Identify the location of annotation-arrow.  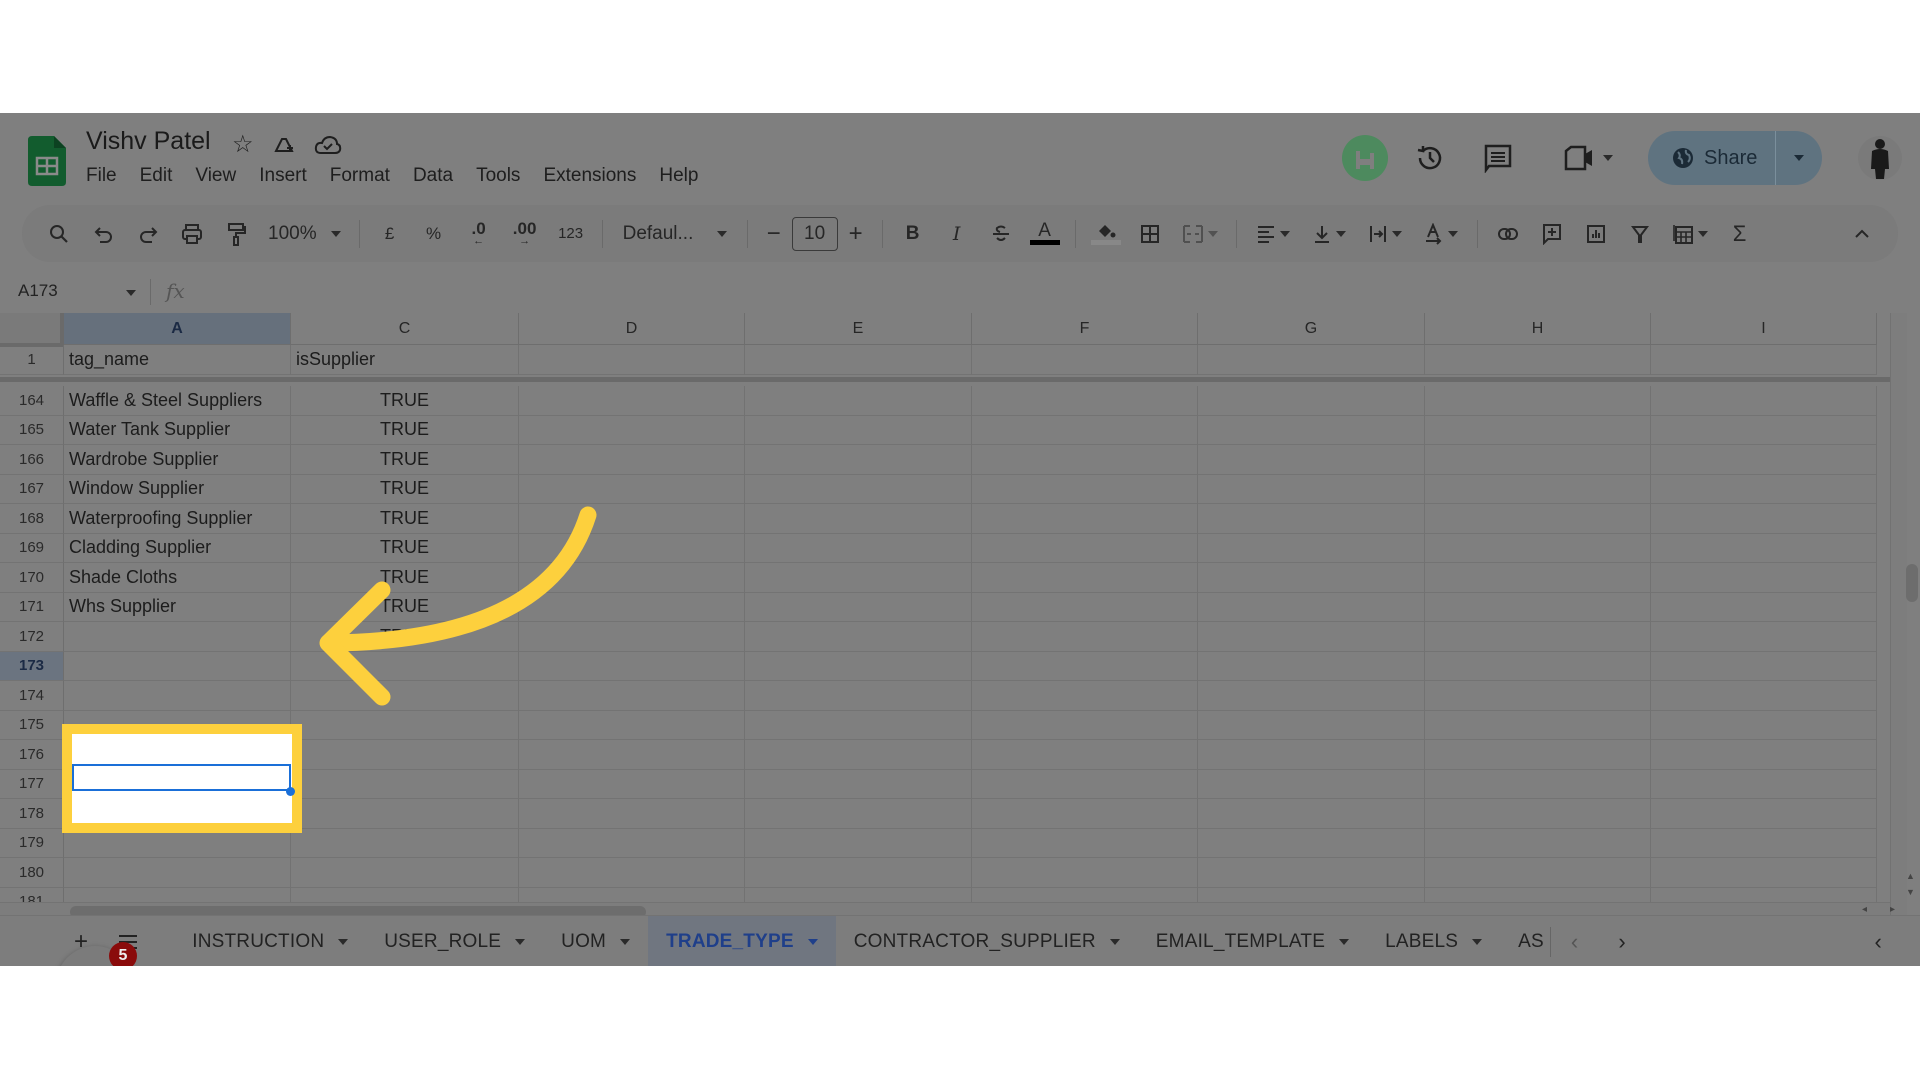
(458, 606).